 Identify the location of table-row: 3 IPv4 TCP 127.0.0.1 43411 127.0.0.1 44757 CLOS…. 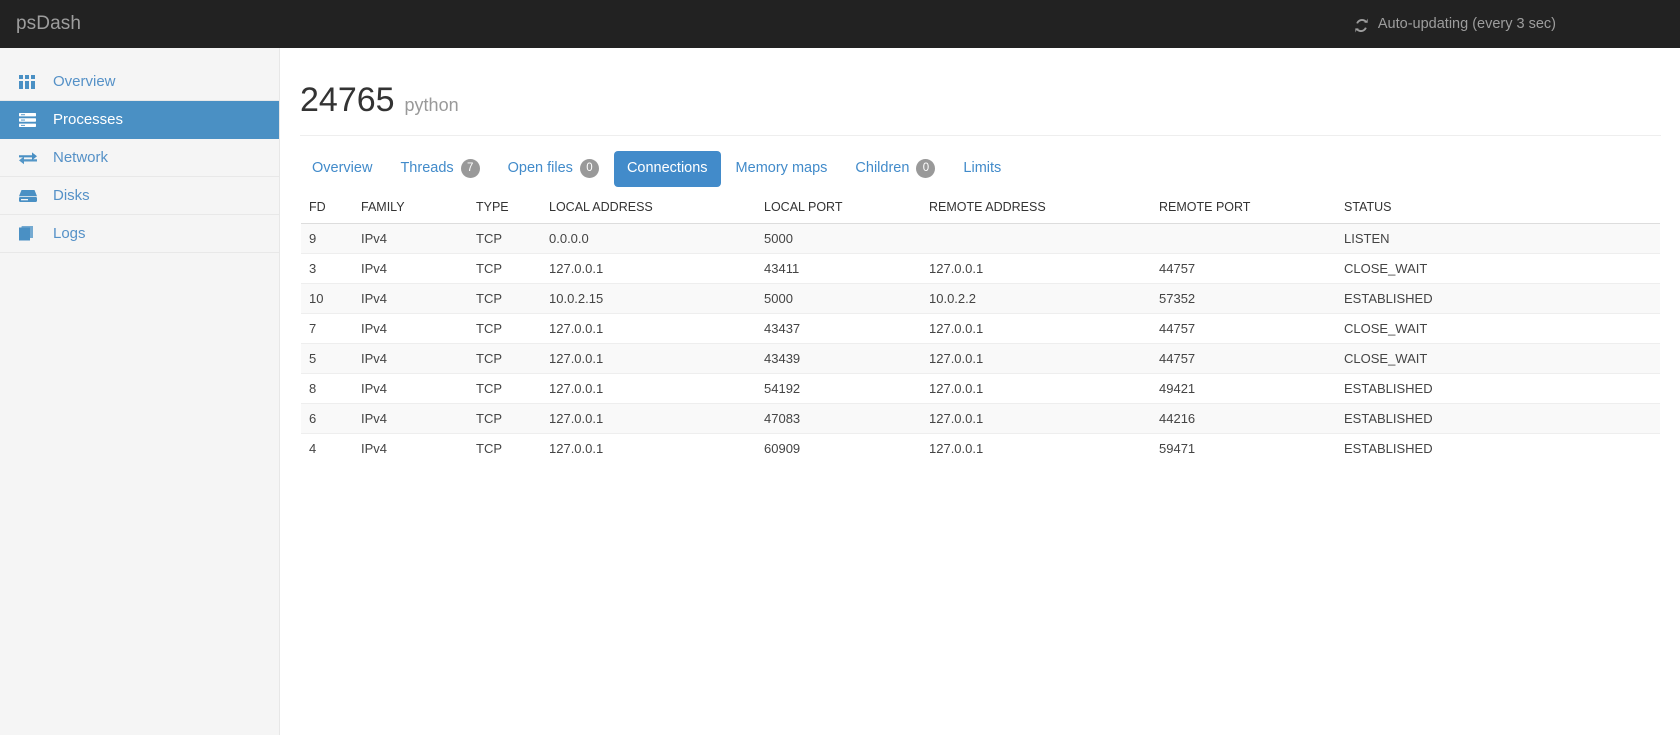
(980, 268).